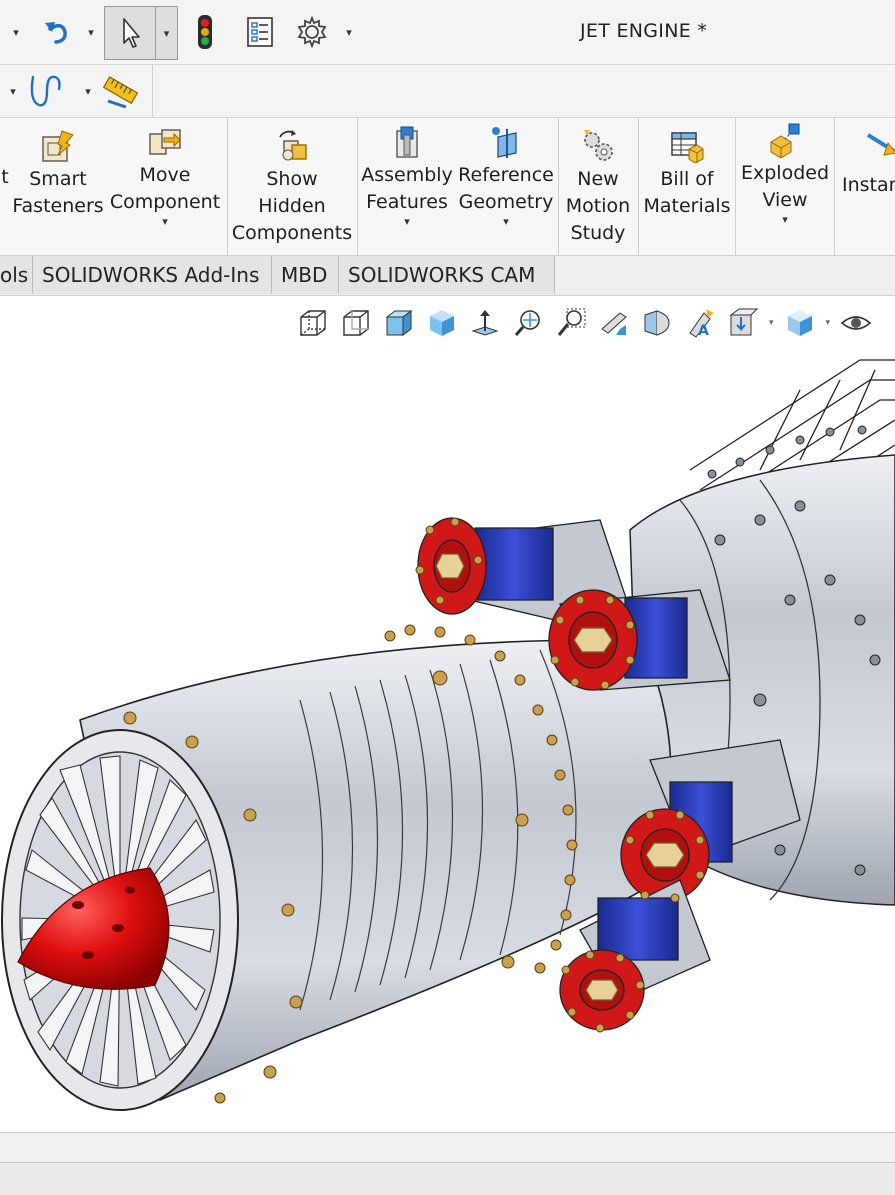  What do you see at coordinates (598, 146) in the screenshot?
I see `motion-study-icon` at bounding box center [598, 146].